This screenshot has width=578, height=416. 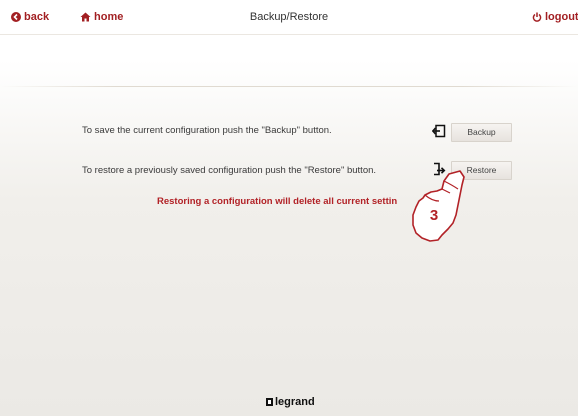 What do you see at coordinates (537, 17) in the screenshot?
I see `power-icon` at bounding box center [537, 17].